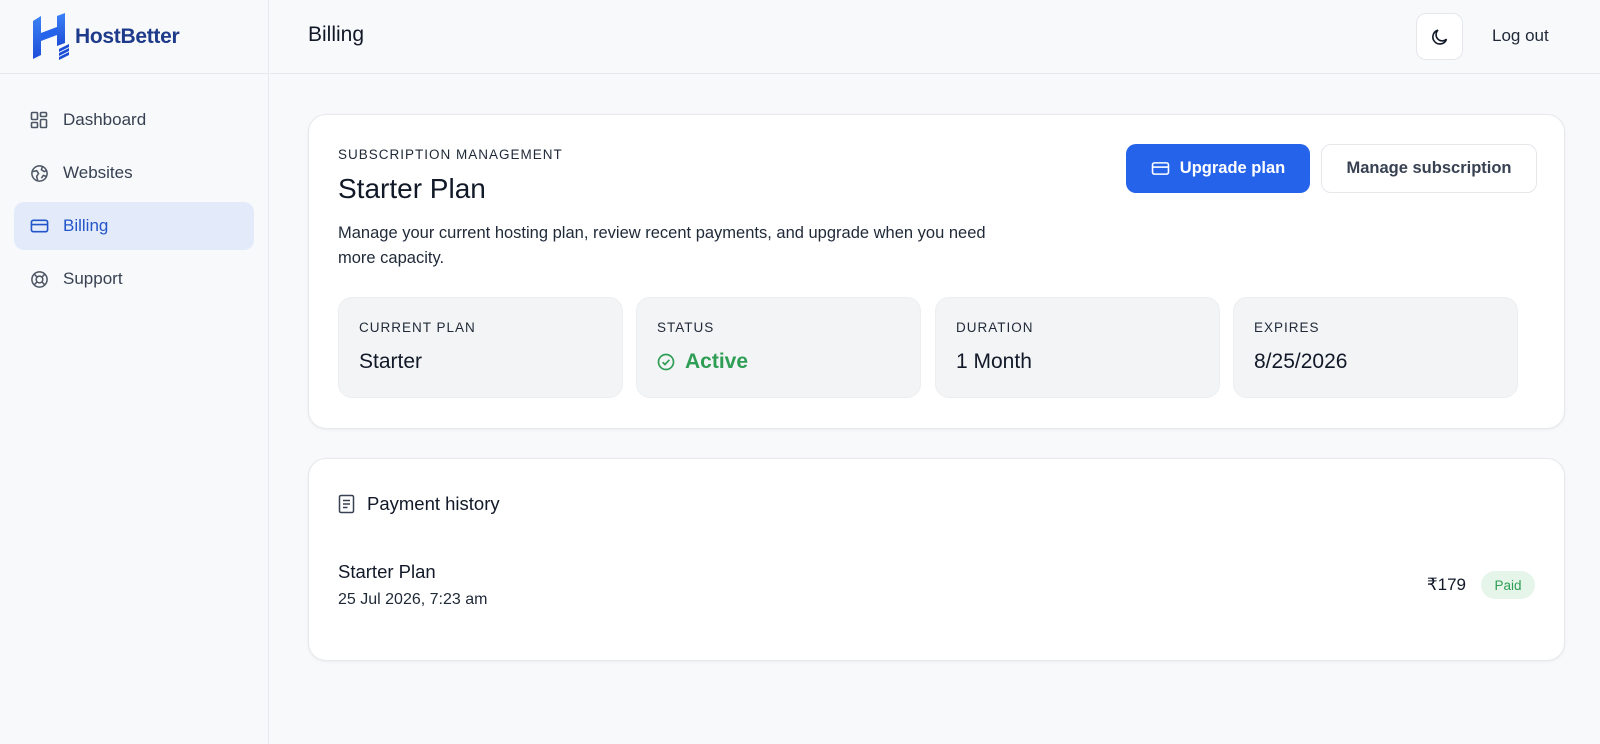  What do you see at coordinates (387, 571) in the screenshot?
I see `payment-plan-name: Starter Plan` at bounding box center [387, 571].